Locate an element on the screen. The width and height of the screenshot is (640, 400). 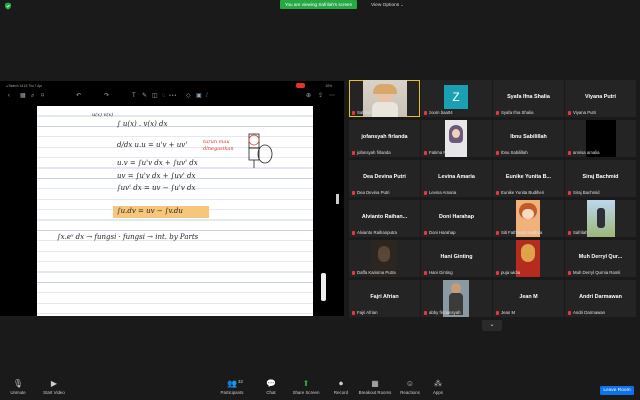
note-line-3: d/dx u.u = u'v + uv' is located at coordinates (152, 145).